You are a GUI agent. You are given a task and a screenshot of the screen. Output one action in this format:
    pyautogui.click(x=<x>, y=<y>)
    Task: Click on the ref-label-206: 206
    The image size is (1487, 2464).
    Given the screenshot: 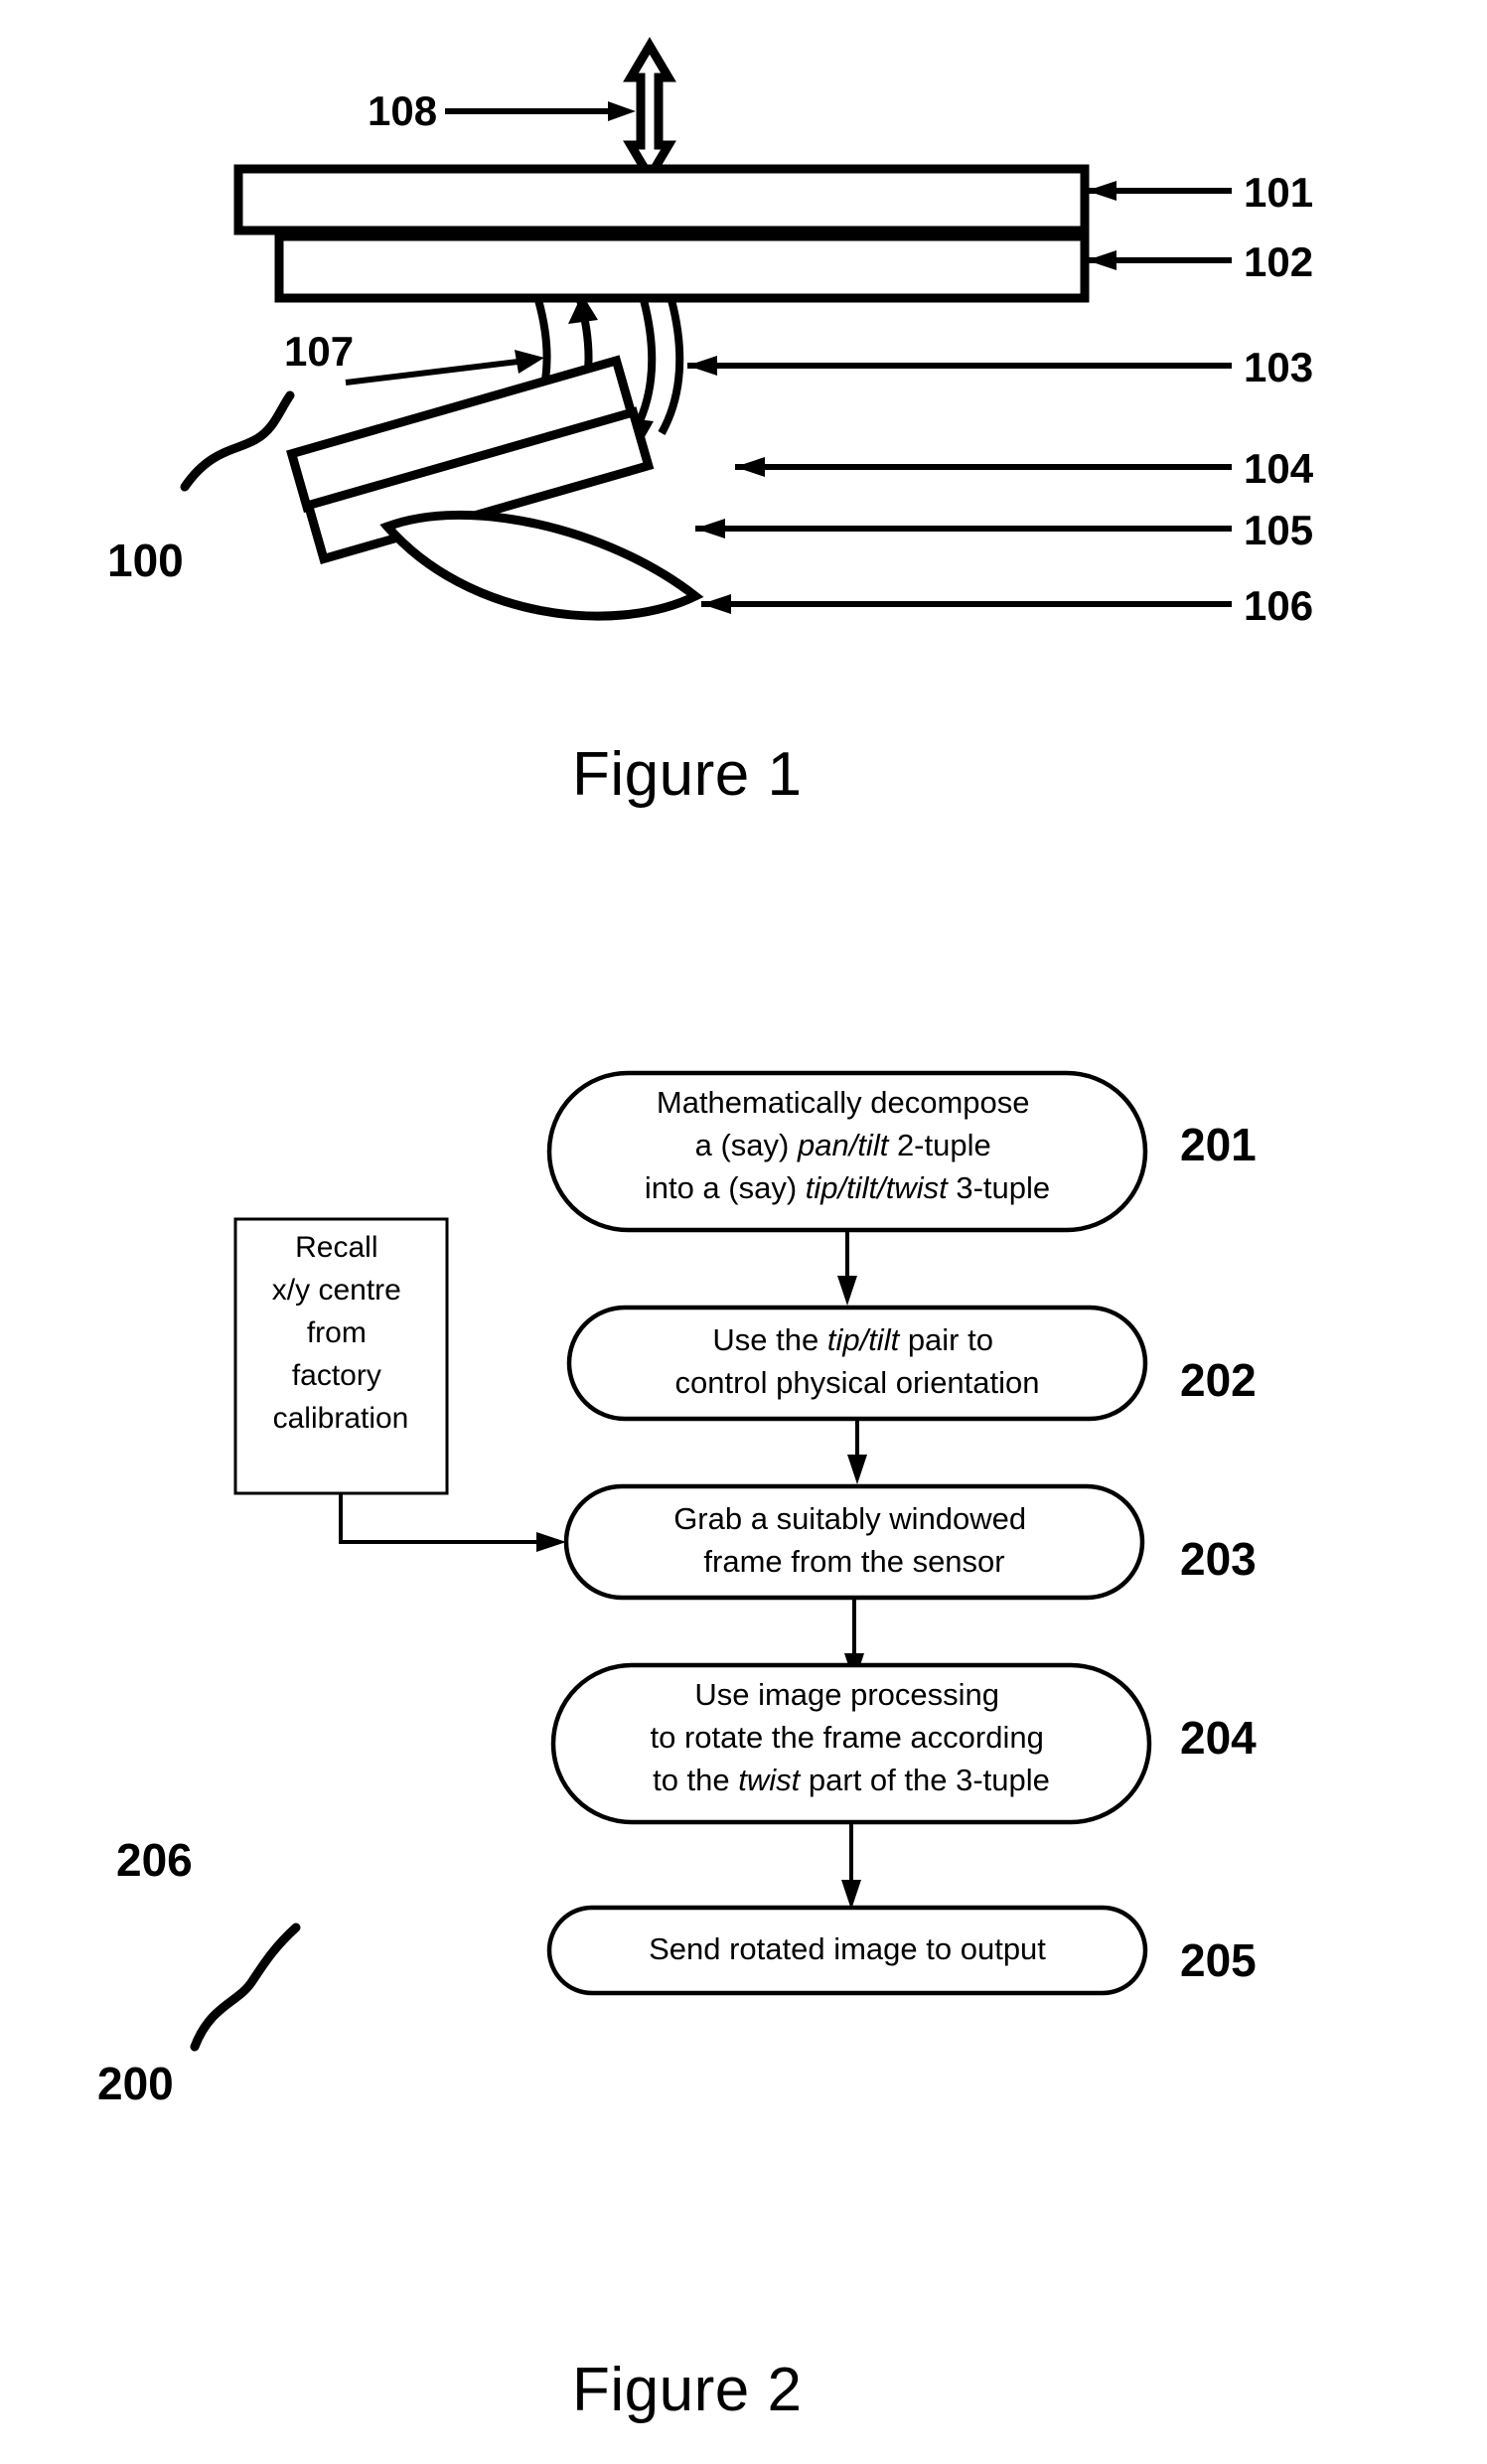 What is the action you would take?
    pyautogui.click(x=154, y=1860)
    